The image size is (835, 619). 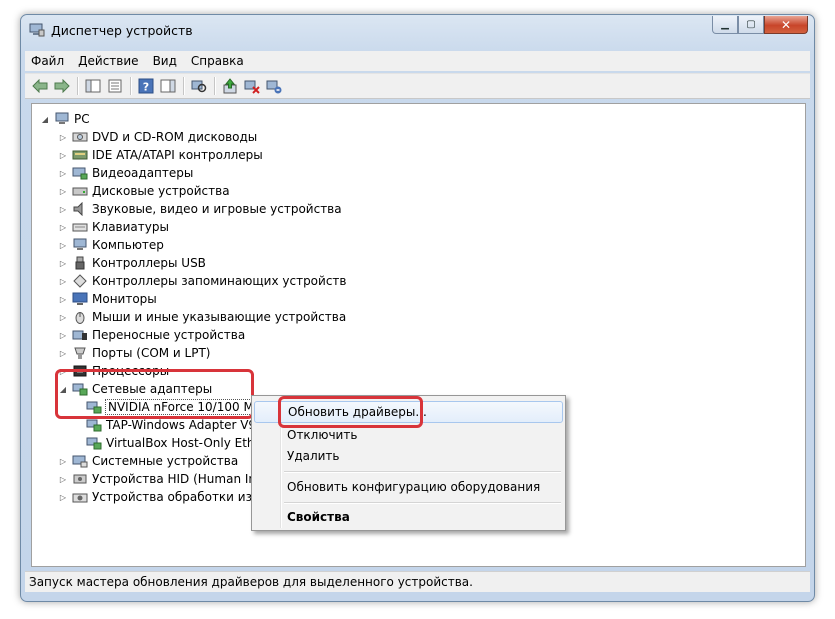 I want to click on tree-node: ▷ Системные устройства, so click(x=148, y=461).